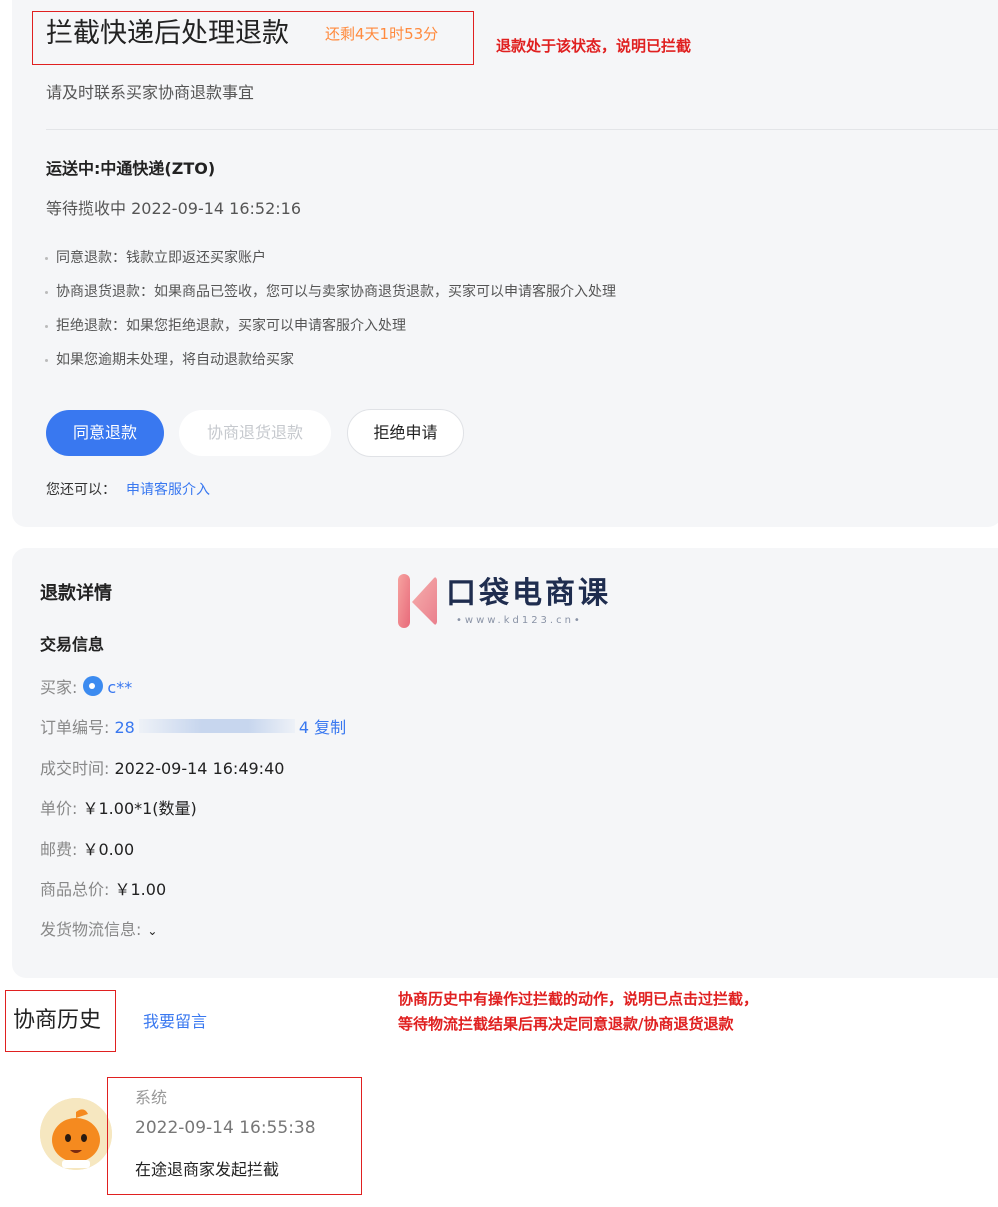 The image size is (998, 1207). What do you see at coordinates (75, 889) in the screenshot?
I see `total-price-label: 商品总价:` at bounding box center [75, 889].